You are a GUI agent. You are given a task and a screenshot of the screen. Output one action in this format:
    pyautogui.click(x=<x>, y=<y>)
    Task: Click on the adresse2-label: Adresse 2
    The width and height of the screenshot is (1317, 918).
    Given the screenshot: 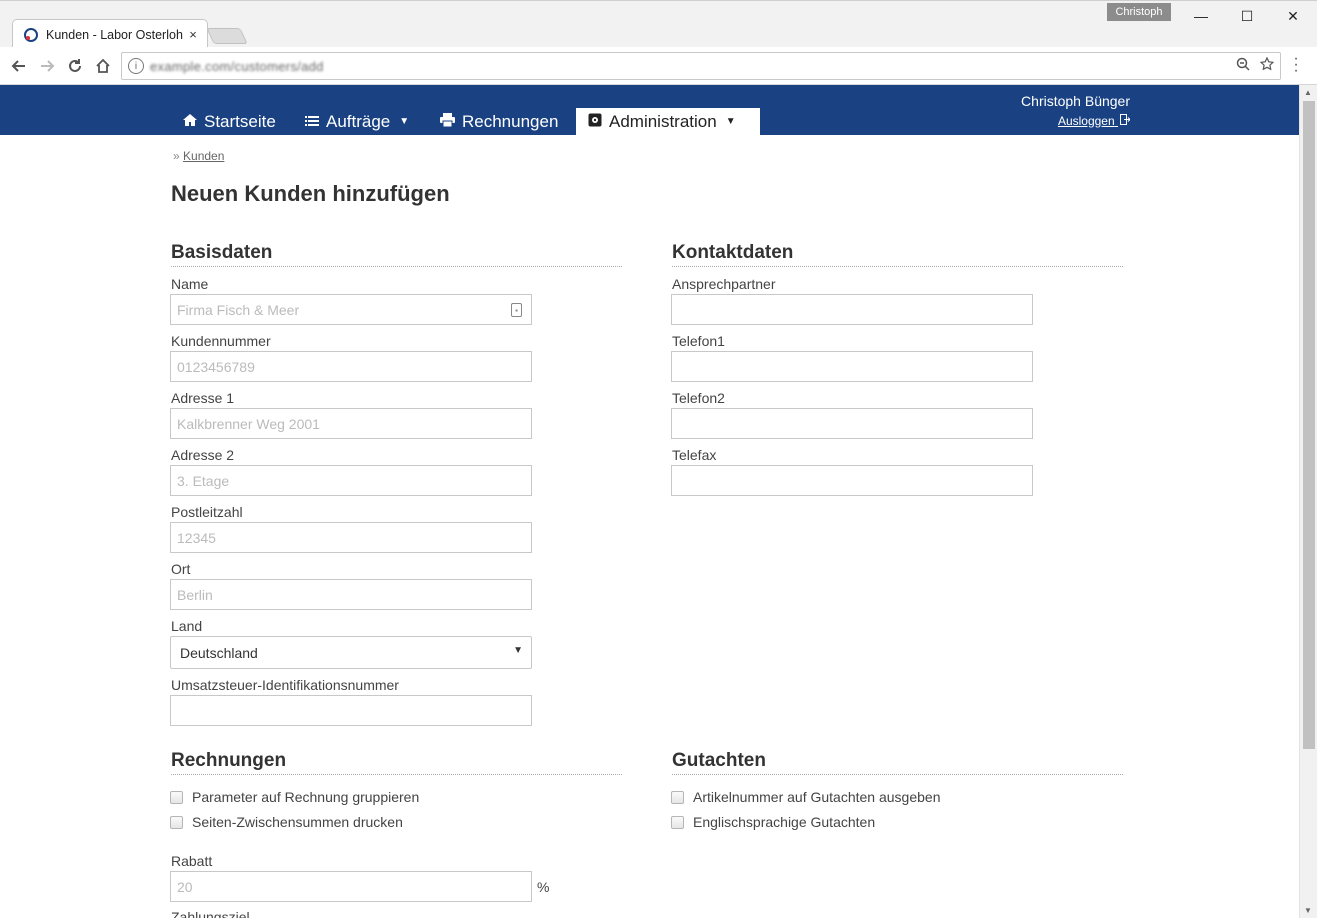 What is the action you would take?
    pyautogui.click(x=203, y=455)
    